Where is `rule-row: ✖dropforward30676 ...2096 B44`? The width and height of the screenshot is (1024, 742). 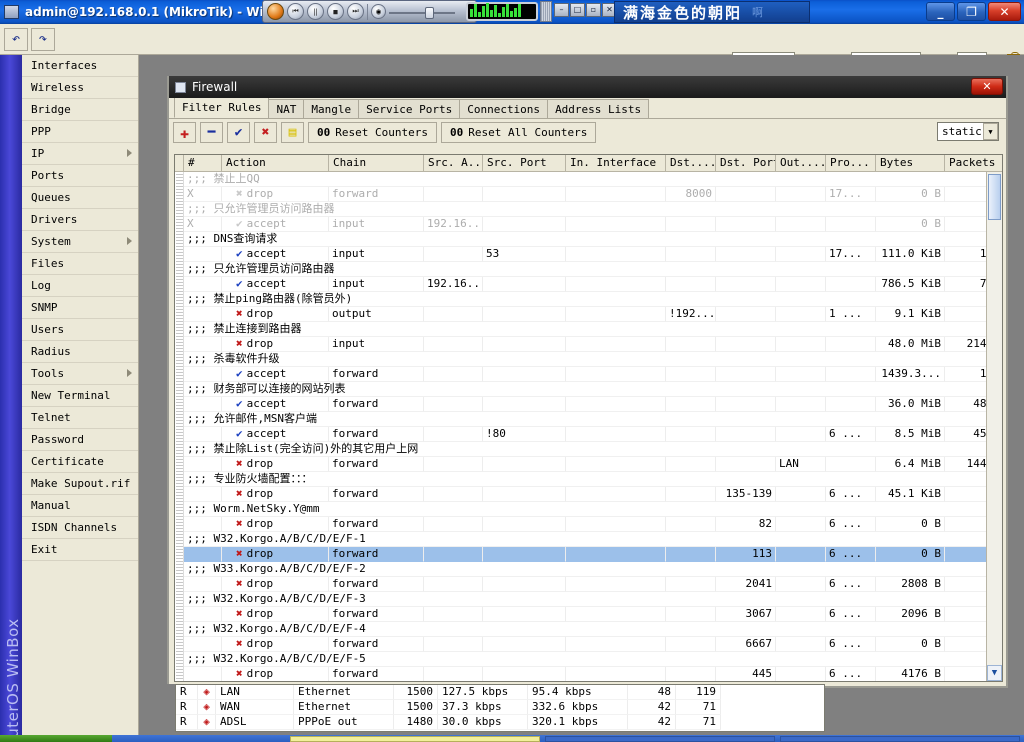
rule-row: ✖dropforward30676 ...2096 B44 is located at coordinates (593, 614).